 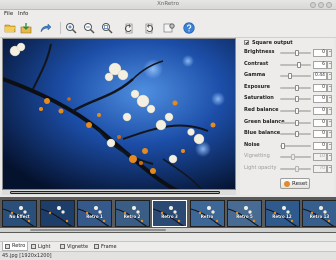 I want to click on thumbnail-label: Retro 13, so click(x=319, y=216).